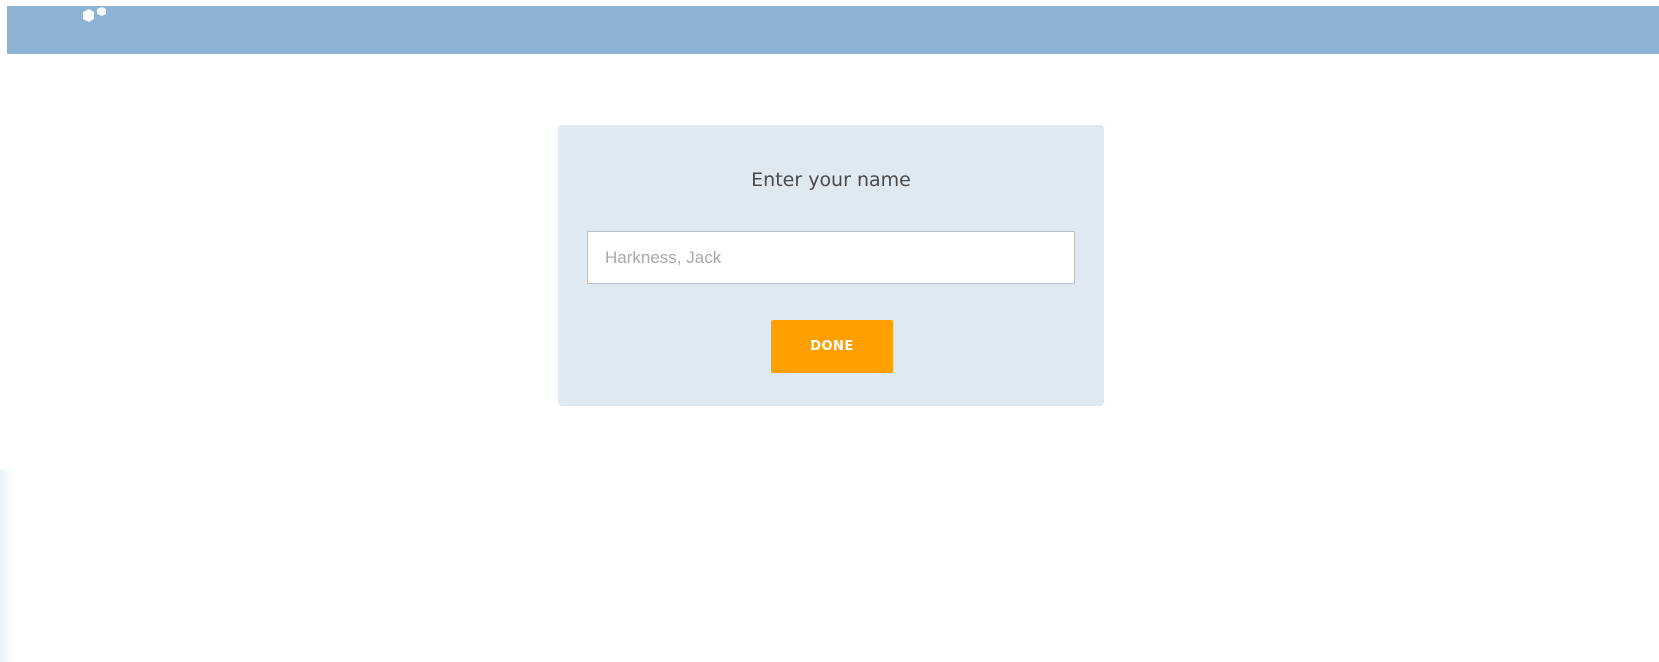 The width and height of the screenshot is (1659, 662). I want to click on hexagon-logo-icon, so click(94, 14).